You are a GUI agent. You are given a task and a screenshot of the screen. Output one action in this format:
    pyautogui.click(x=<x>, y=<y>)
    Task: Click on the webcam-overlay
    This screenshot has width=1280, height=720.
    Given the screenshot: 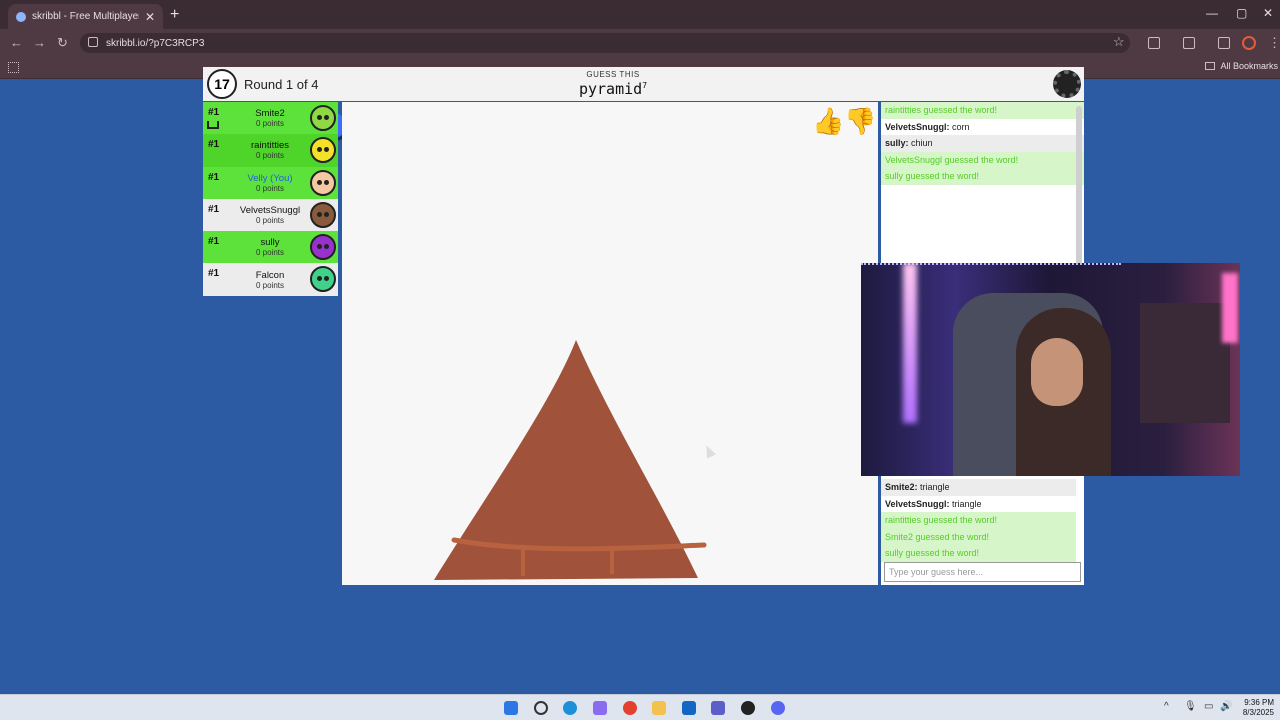 What is the action you would take?
    pyautogui.click(x=1050, y=369)
    